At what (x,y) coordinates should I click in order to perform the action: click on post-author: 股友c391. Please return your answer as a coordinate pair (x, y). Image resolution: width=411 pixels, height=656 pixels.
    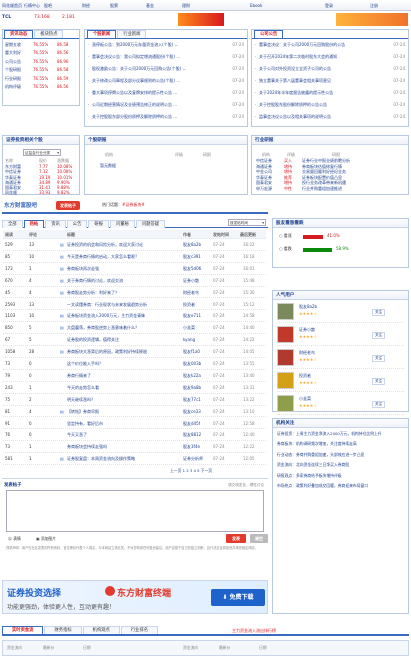
    Looking at the image, I should click on (197, 257).